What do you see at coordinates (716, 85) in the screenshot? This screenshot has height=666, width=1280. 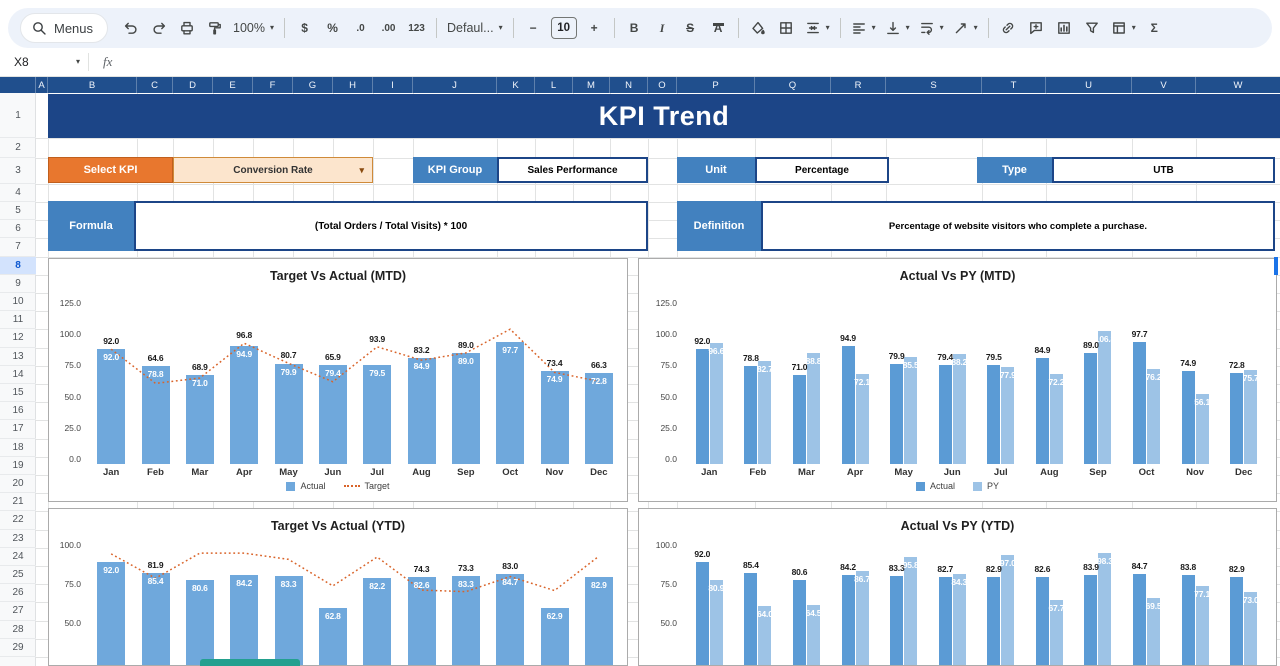 I see `column-header-P: P` at bounding box center [716, 85].